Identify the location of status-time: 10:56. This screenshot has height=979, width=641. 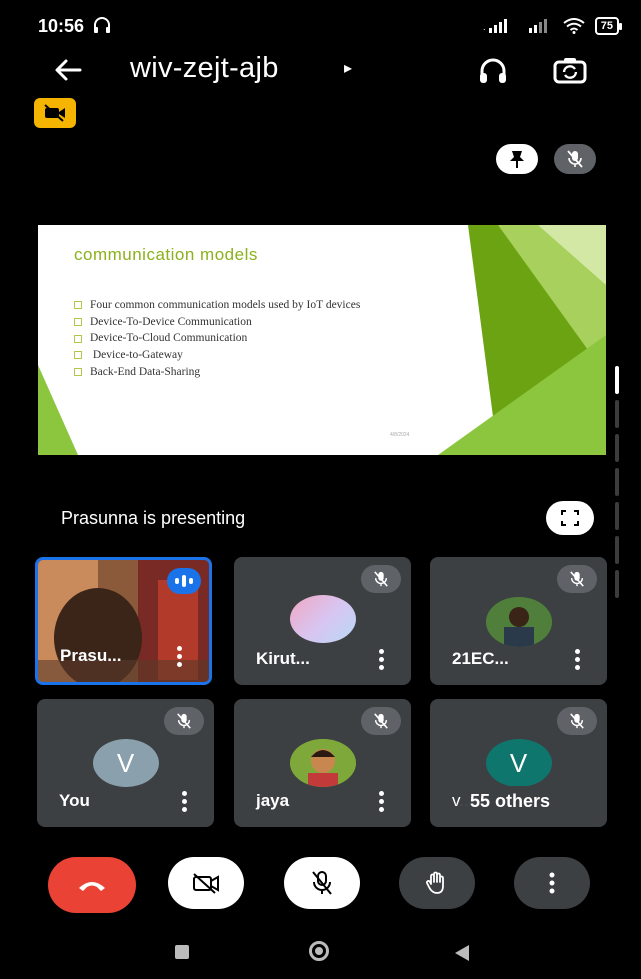
(61, 26).